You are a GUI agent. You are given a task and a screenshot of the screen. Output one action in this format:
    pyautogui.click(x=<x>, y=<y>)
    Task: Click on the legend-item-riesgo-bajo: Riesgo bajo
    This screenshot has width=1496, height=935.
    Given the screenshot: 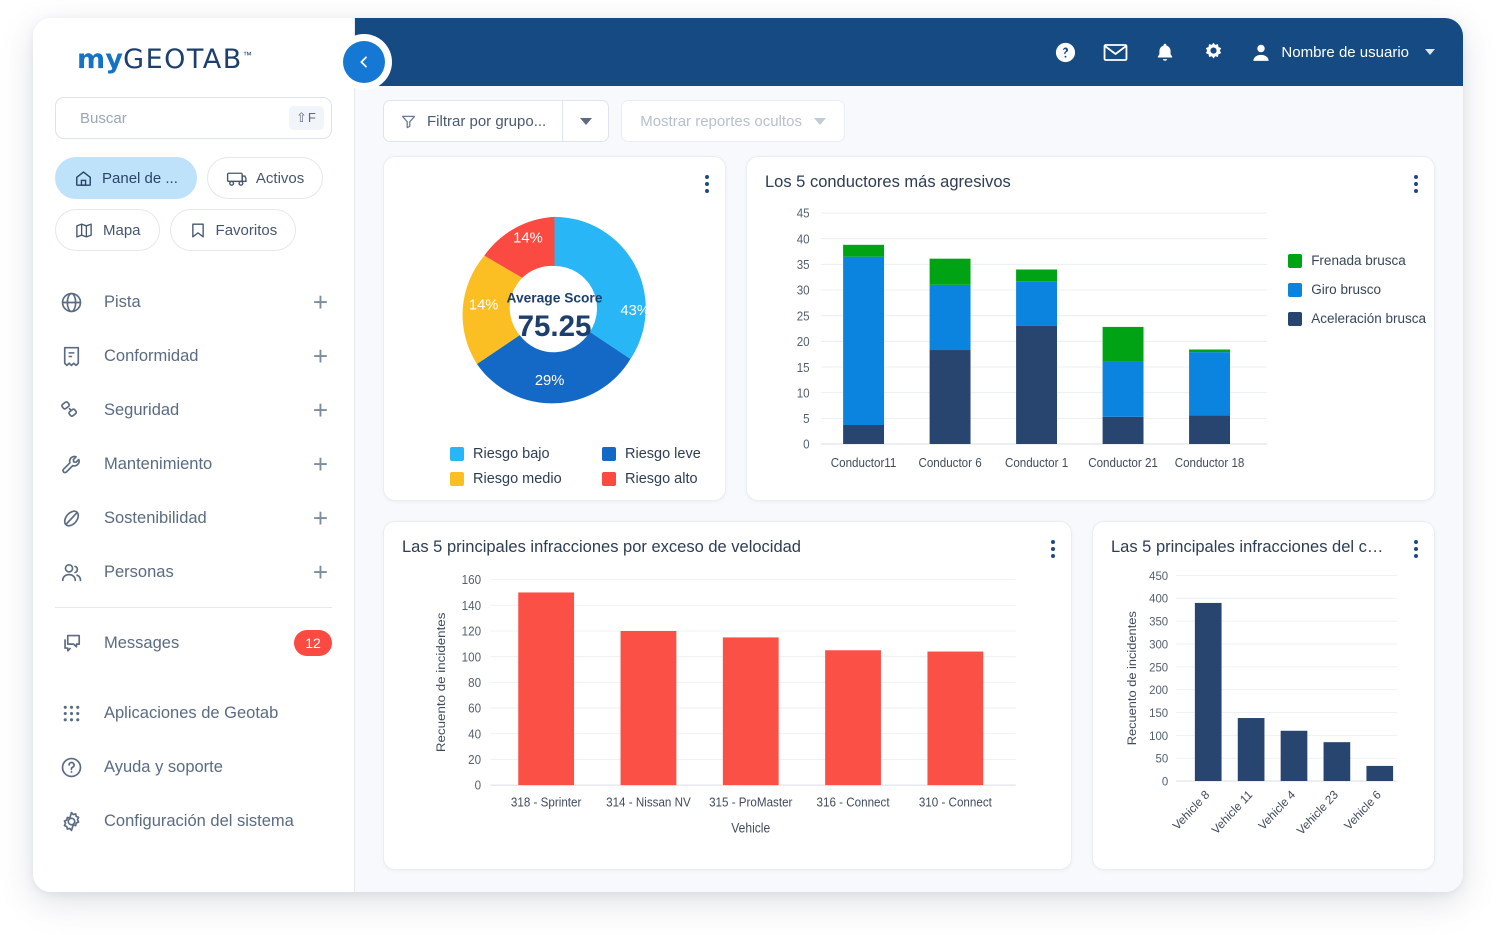 What is the action you would take?
    pyautogui.click(x=523, y=454)
    